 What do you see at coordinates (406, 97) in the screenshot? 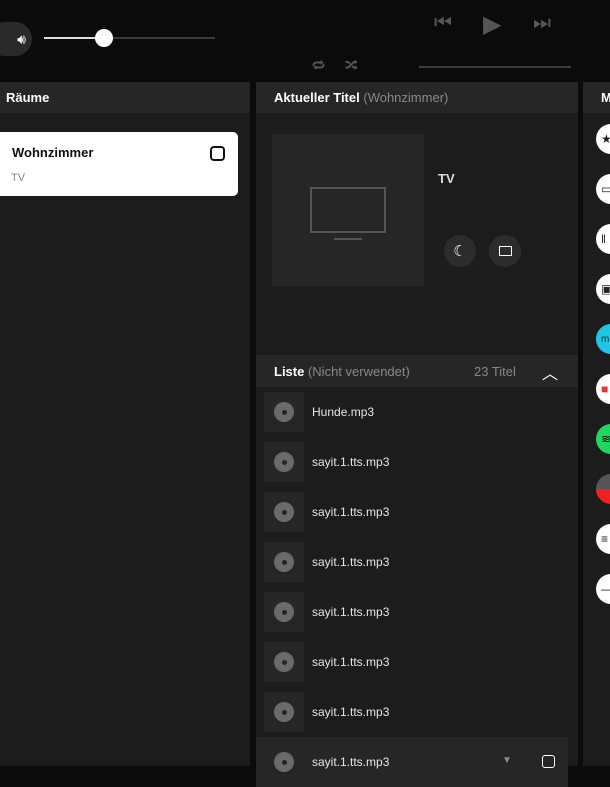
I see `current-room: (Wohnzimmer)` at bounding box center [406, 97].